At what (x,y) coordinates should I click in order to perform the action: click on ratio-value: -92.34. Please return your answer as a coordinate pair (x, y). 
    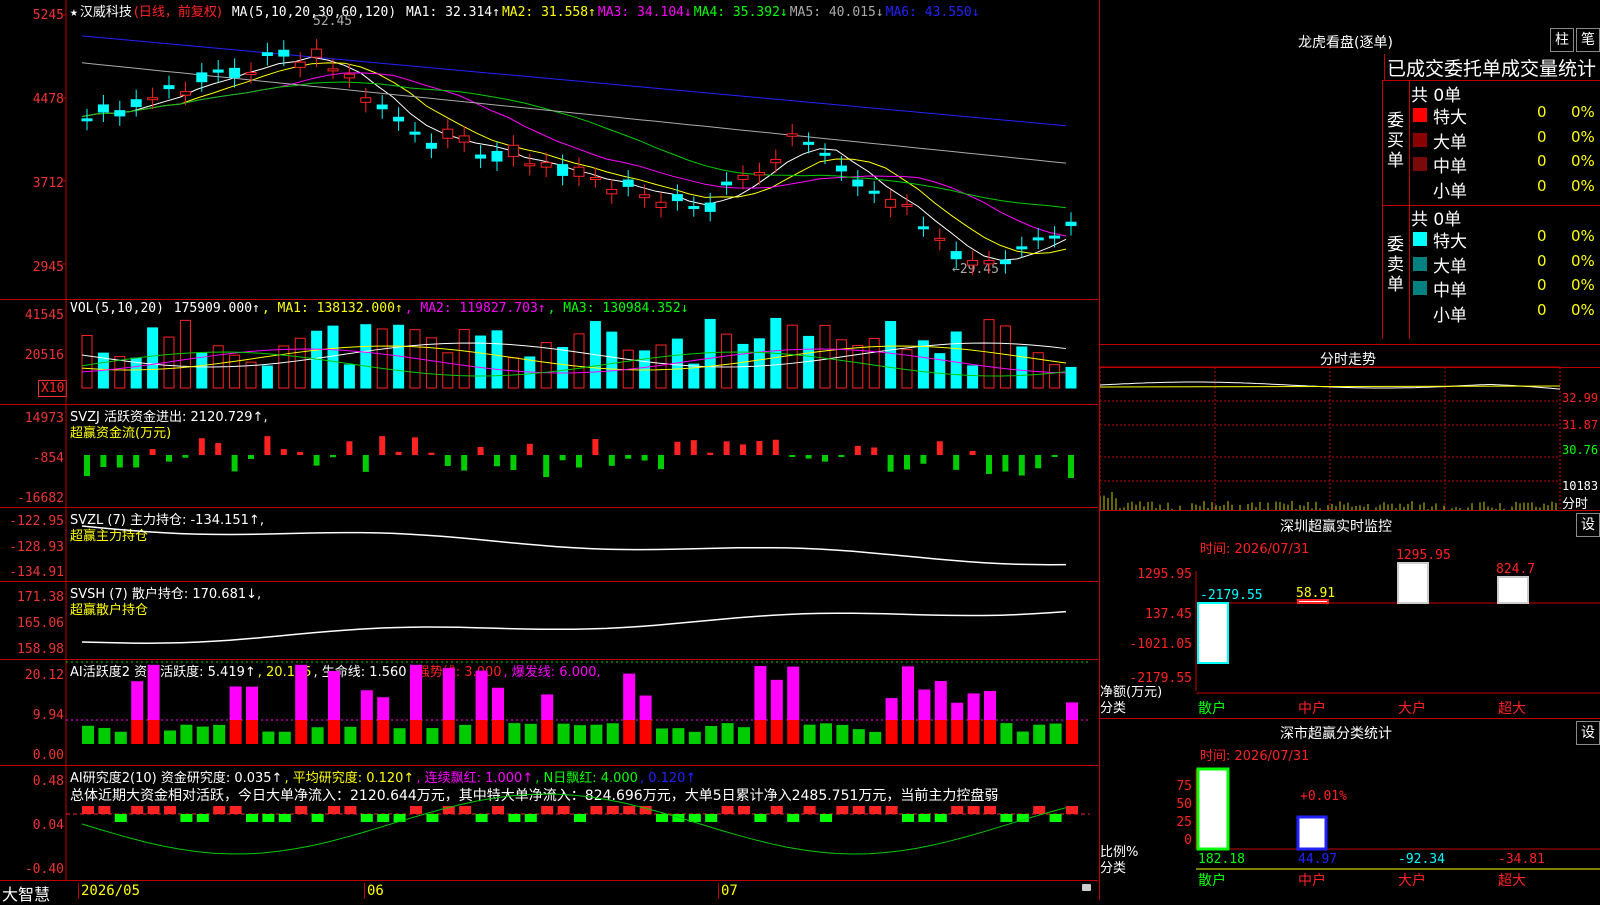
    Looking at the image, I should click on (1421, 859).